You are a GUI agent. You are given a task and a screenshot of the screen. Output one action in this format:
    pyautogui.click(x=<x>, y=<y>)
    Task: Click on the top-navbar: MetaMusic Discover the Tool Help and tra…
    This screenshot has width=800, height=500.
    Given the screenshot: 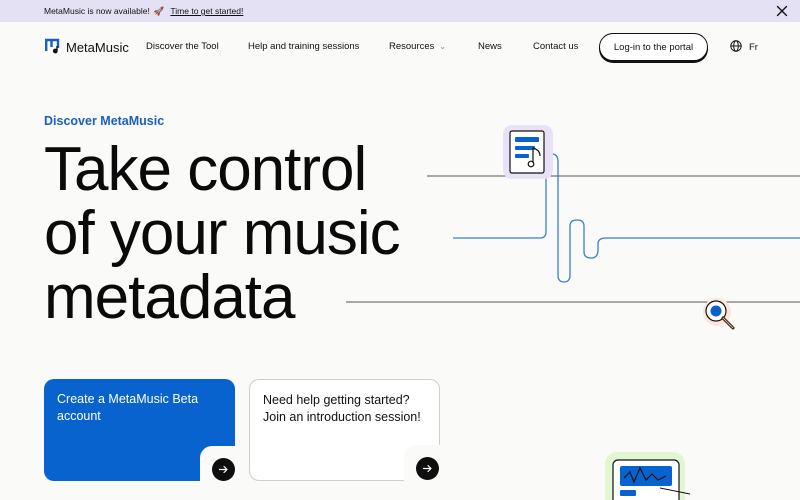 What is the action you would take?
    pyautogui.click(x=400, y=47)
    